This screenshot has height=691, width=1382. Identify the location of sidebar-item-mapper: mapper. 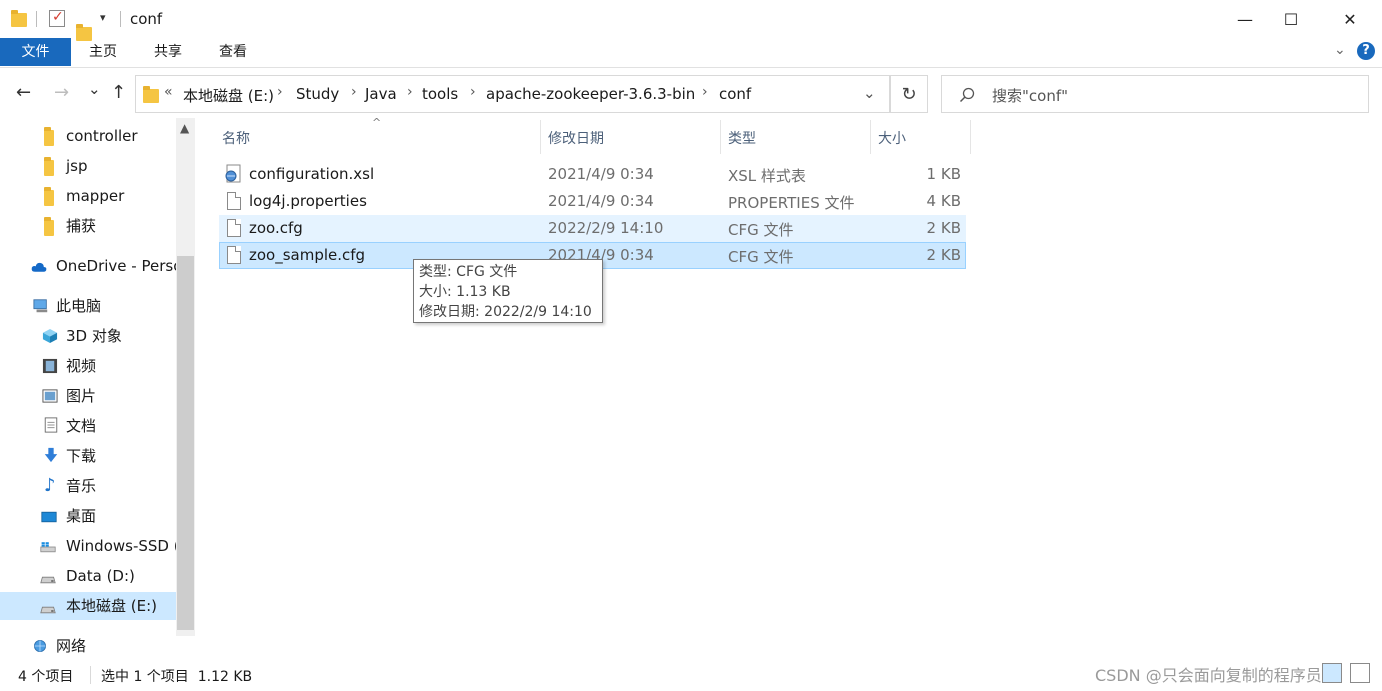
(88, 196).